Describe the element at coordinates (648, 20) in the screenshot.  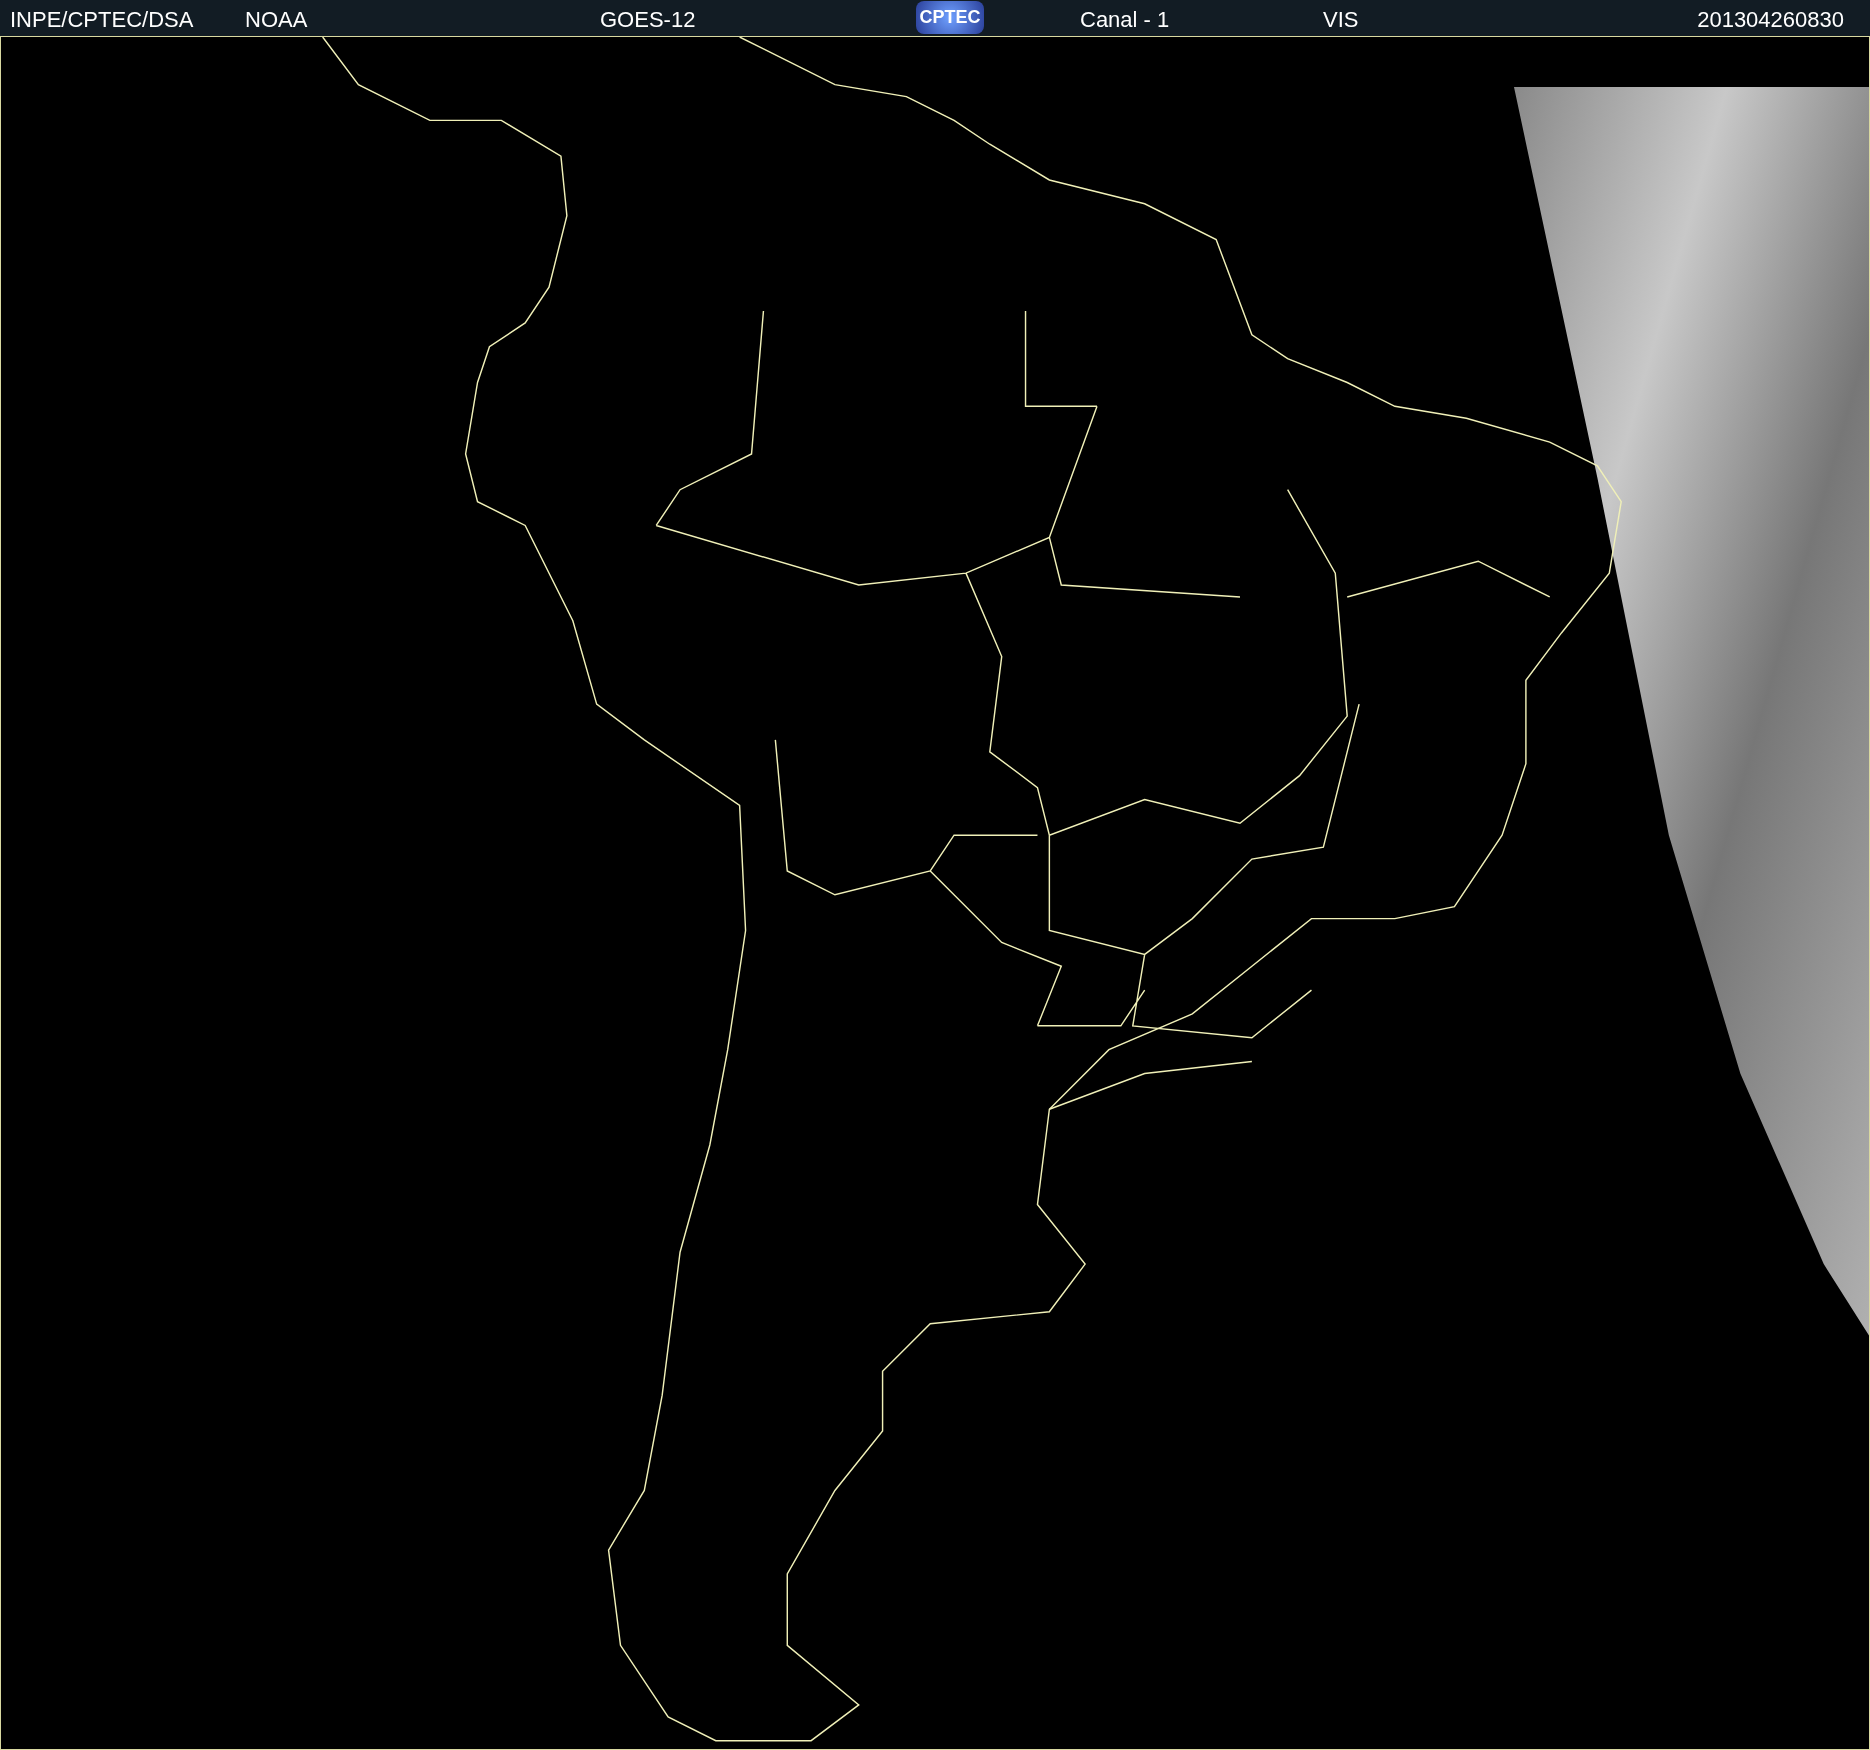
I see `satellite-label: GOES-12` at that location.